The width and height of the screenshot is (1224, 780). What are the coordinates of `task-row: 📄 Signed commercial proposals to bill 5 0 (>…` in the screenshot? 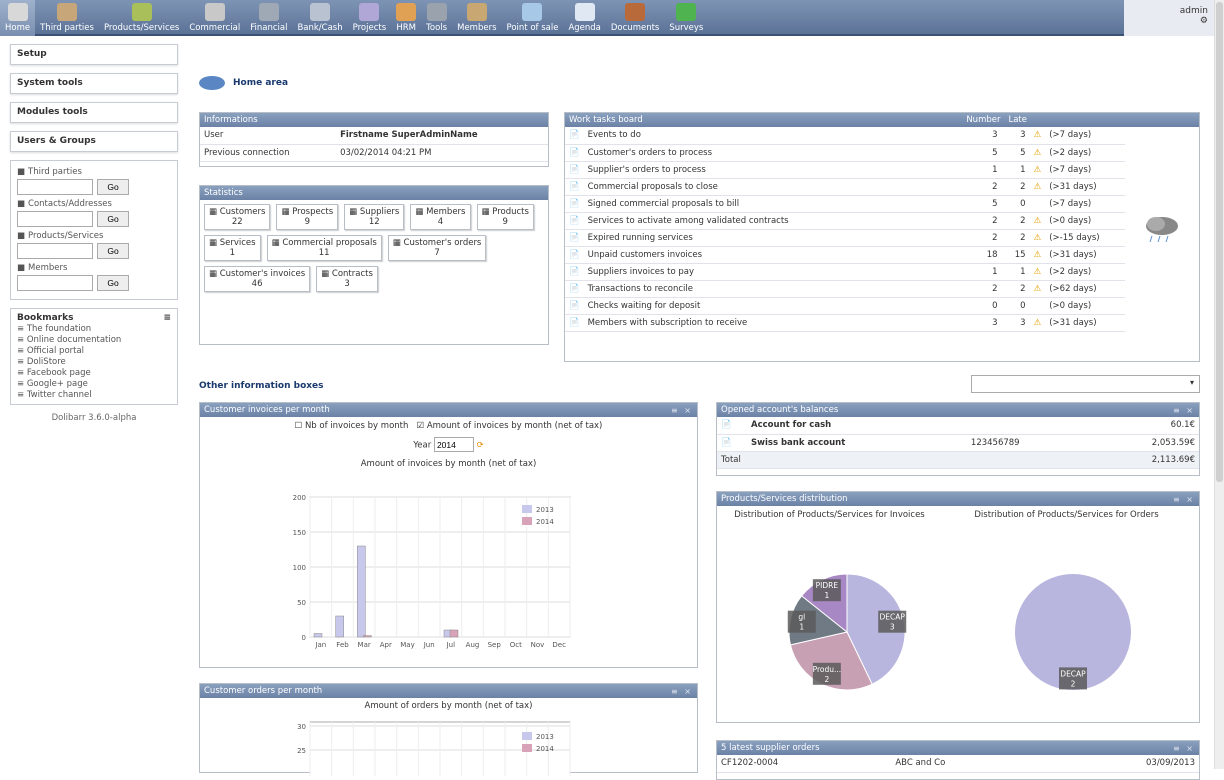 It's located at (845, 204).